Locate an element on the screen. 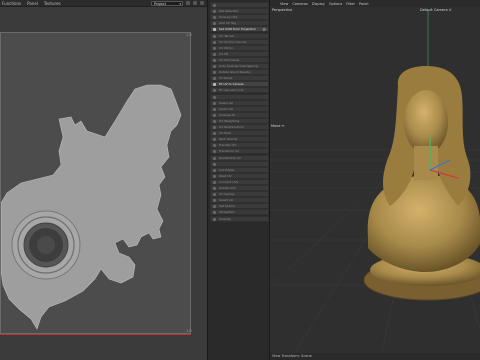  command-label: Fit Canvas to UV is located at coordinates (231, 90).